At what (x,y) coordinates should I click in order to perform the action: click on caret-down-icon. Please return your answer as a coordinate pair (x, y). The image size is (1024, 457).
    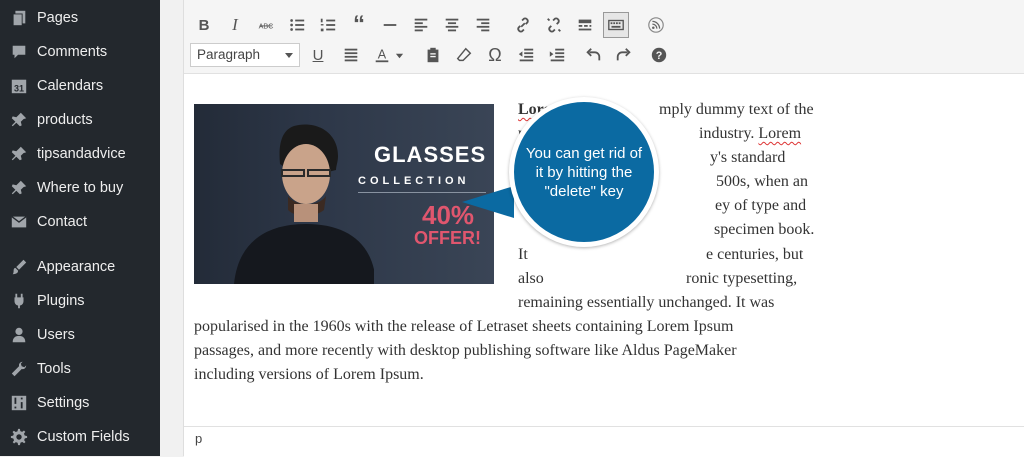
    Looking at the image, I should click on (399, 55).